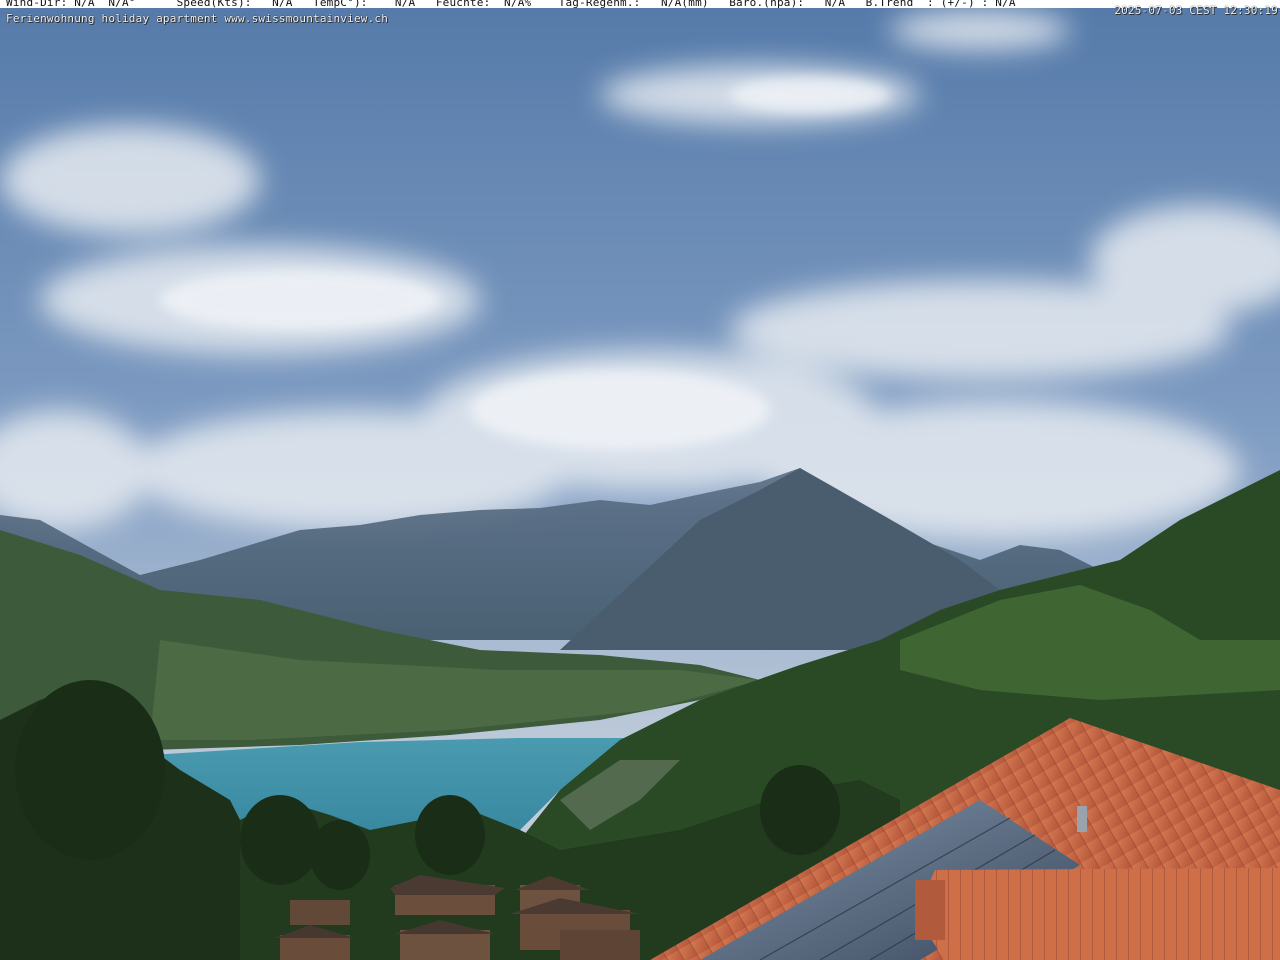 The width and height of the screenshot is (1280, 960). I want to click on lower-roof, so click(1097, 914).